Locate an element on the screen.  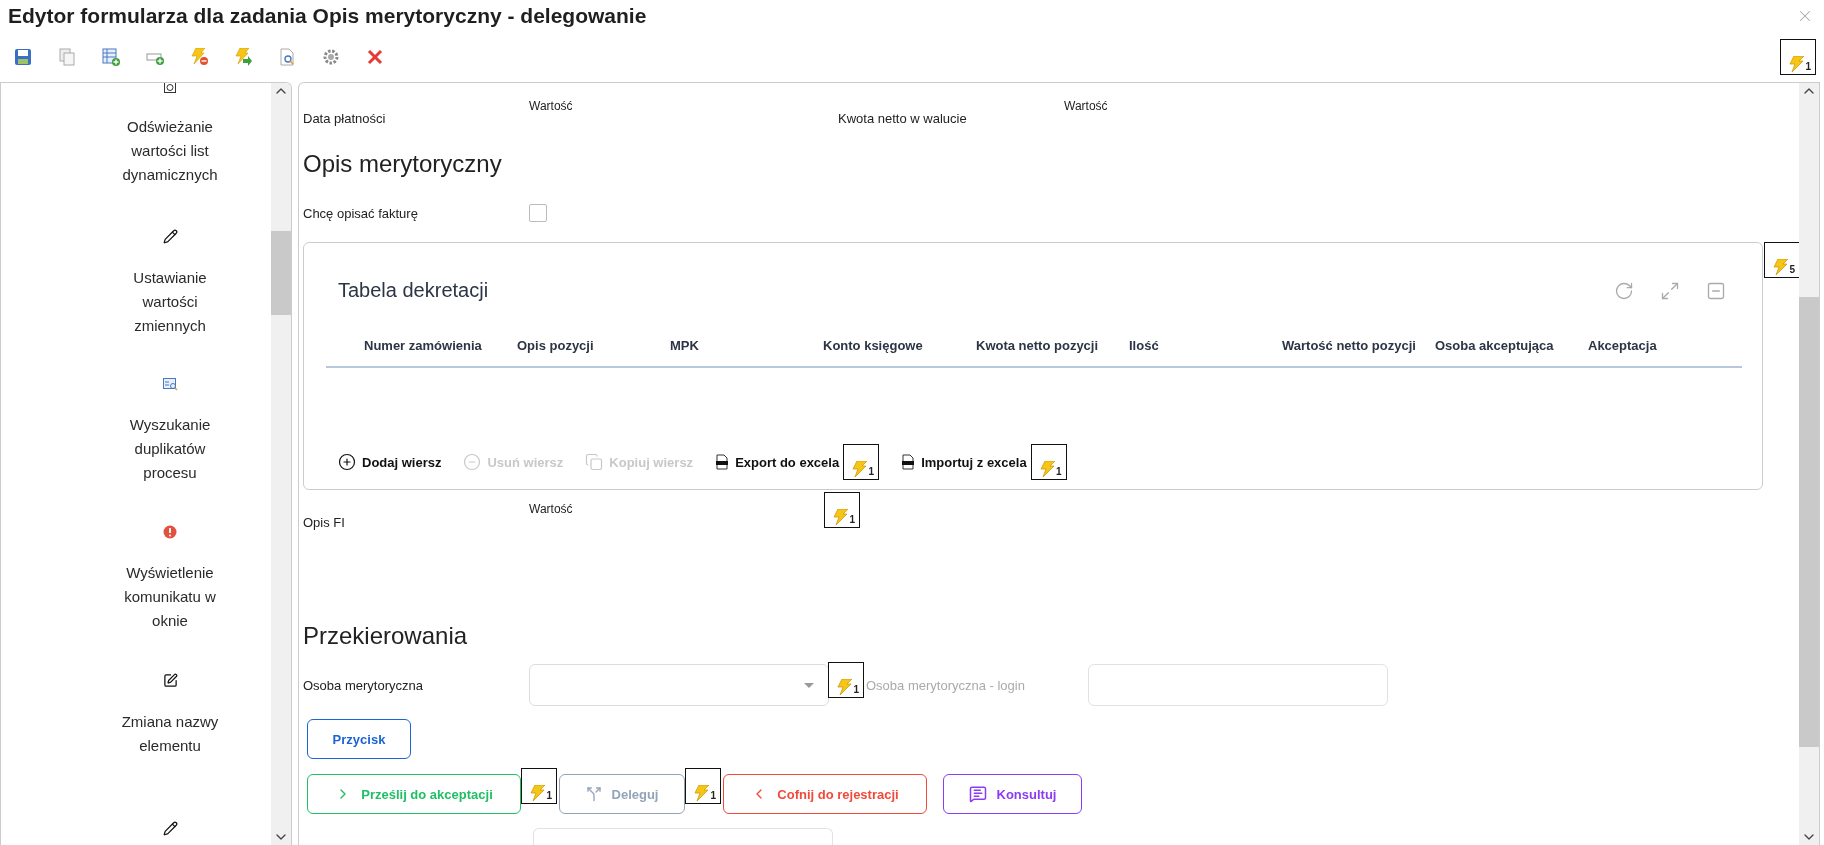
table-search-icon is located at coordinates (170, 384).